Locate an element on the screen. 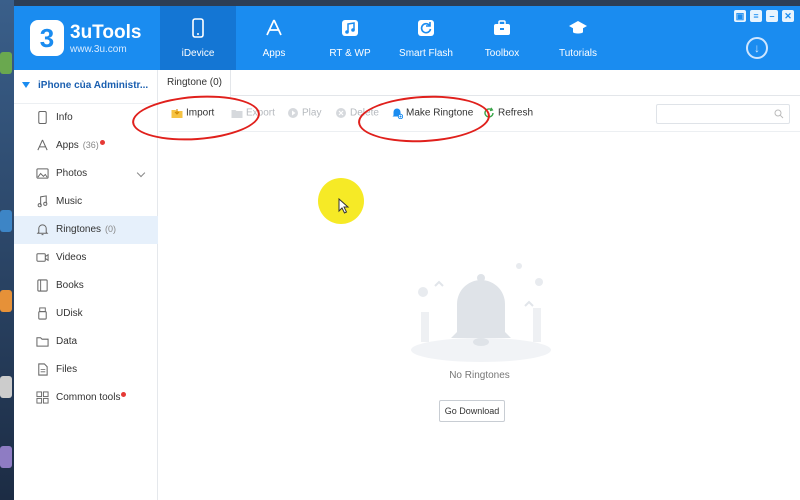  sidebar-item-label: Data is located at coordinates (67, 341).